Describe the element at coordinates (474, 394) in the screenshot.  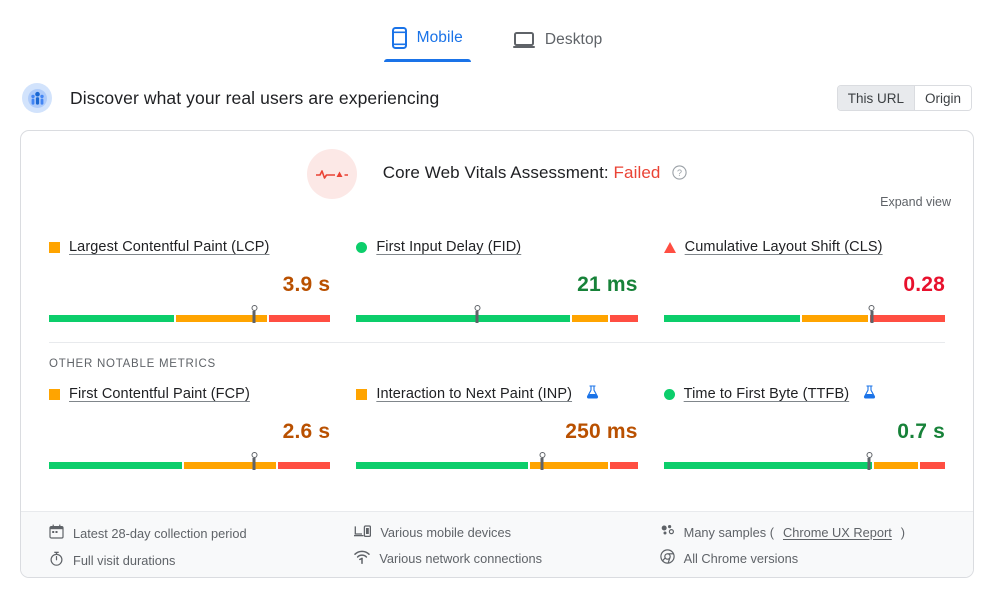
I see `metric-title: Interaction to Next Paint (INP)` at that location.